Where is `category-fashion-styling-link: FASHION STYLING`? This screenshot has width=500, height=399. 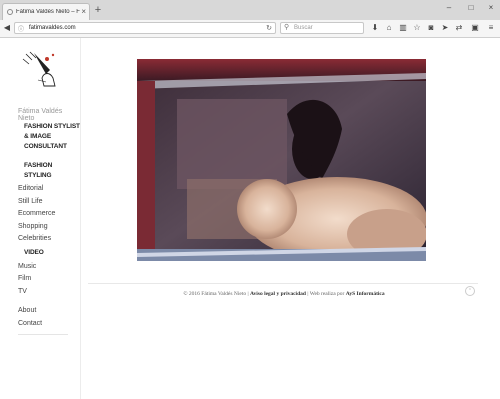
category-fashion-styling-link: FASHION STYLING is located at coordinates (38, 171).